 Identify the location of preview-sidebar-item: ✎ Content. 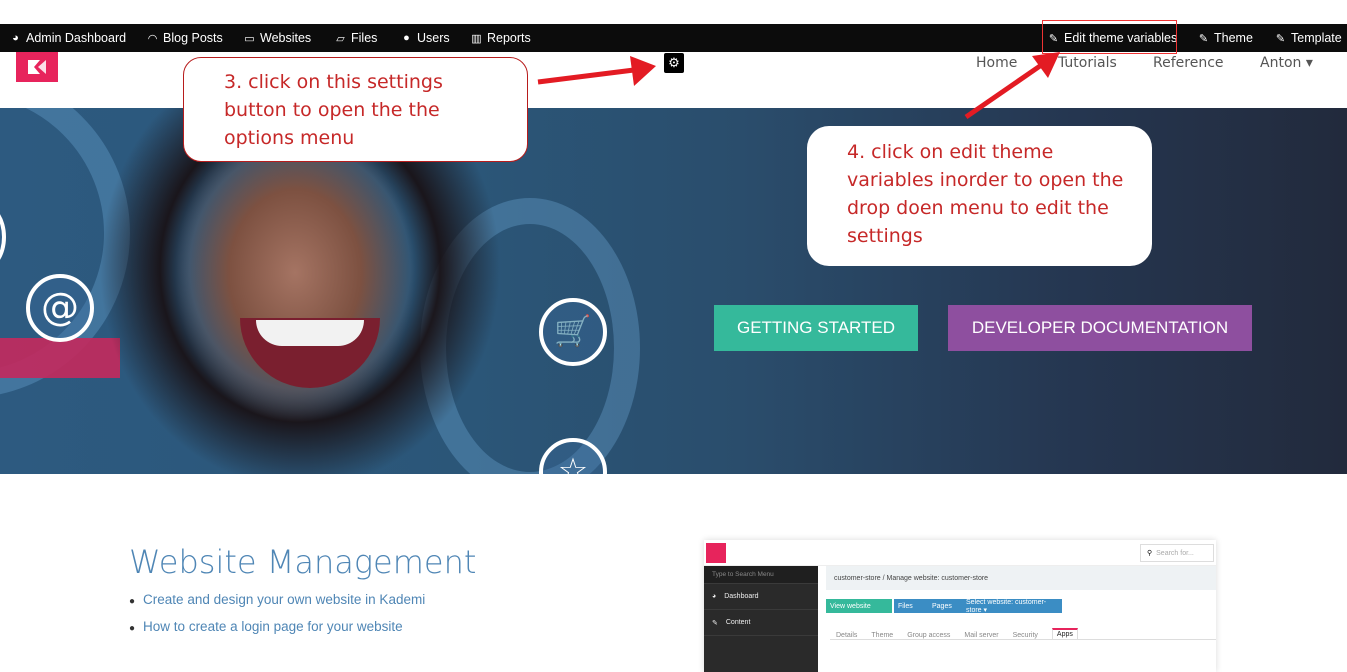
(761, 623).